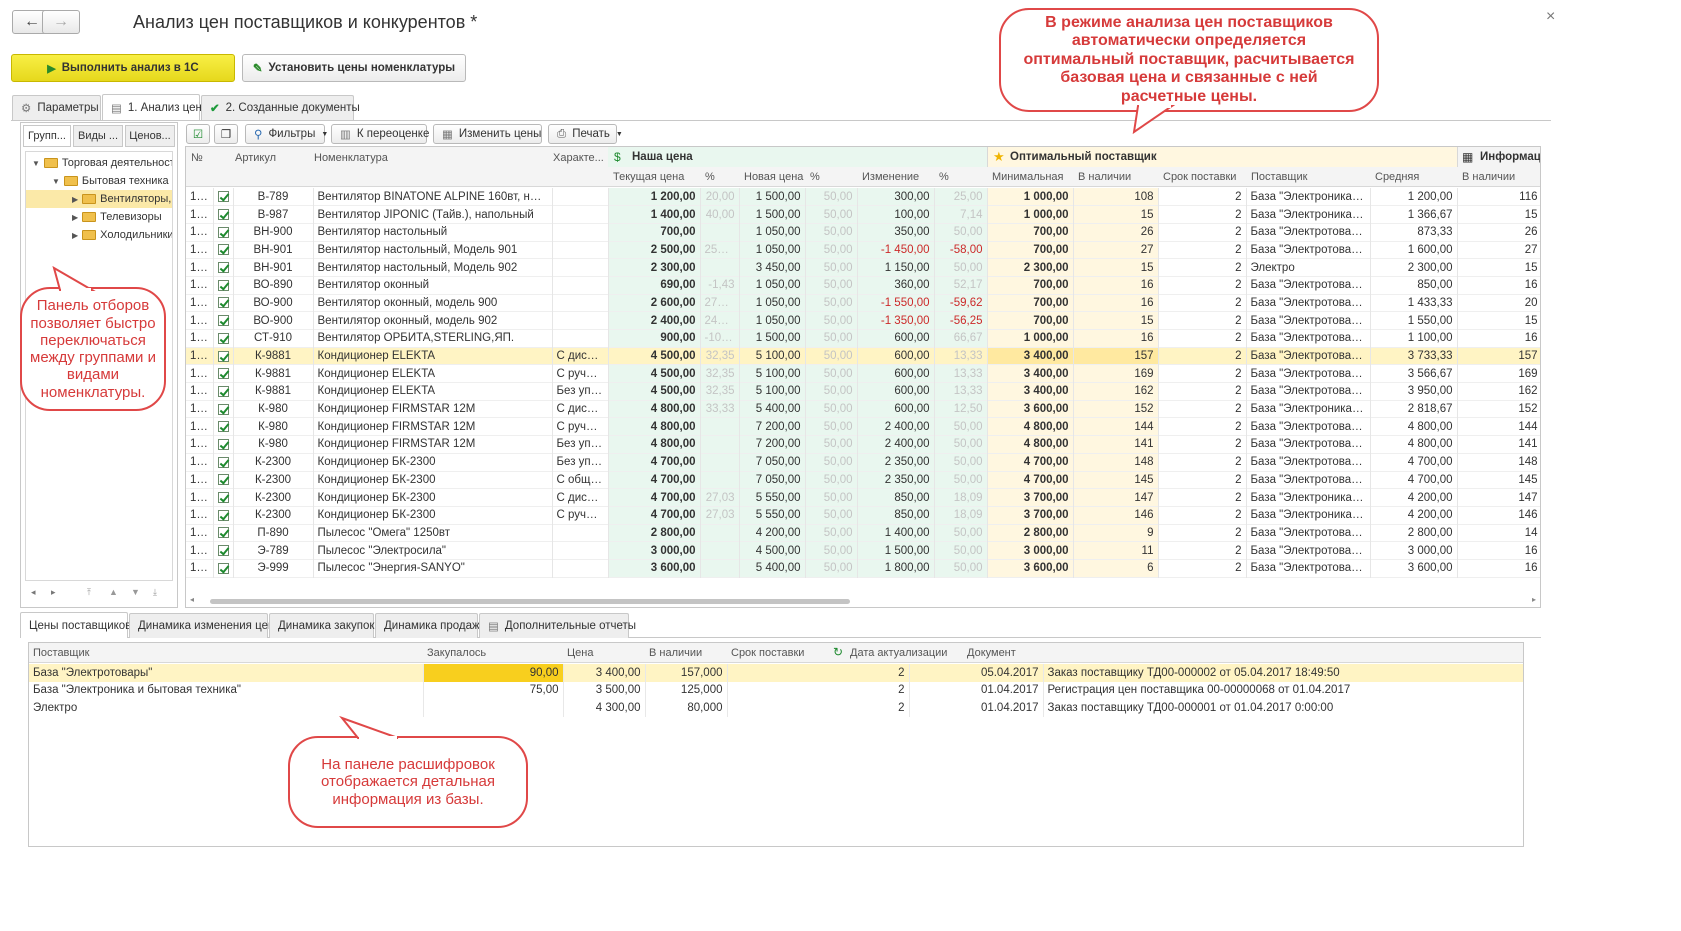 The height and width of the screenshot is (931, 1681). I want to click on tree-item-appliances: ▼ Бытовая техника, so click(110, 181).